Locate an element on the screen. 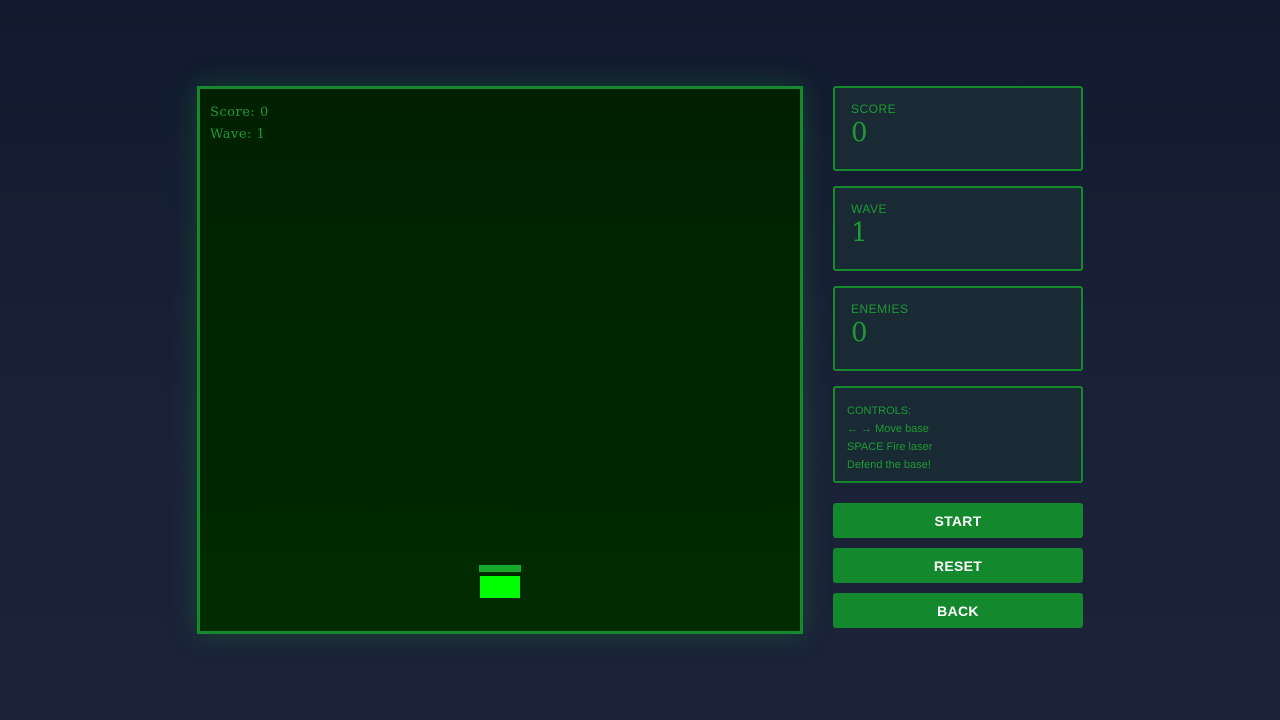  wave-card: WAVE 1 is located at coordinates (958, 228).